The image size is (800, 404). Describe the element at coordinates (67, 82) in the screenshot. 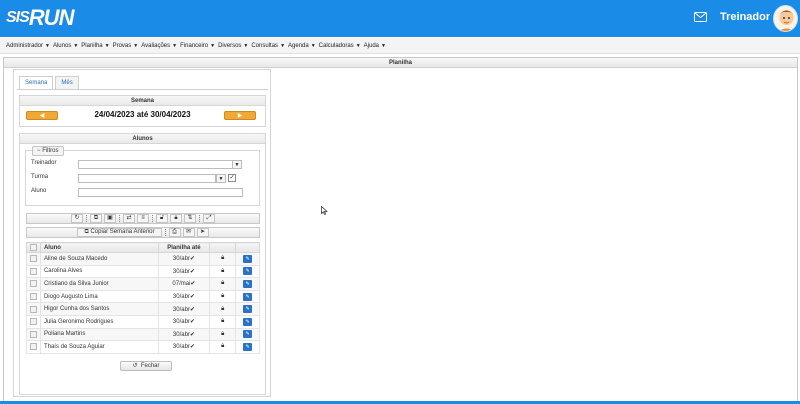

I see `tab-mes: Mês` at that location.